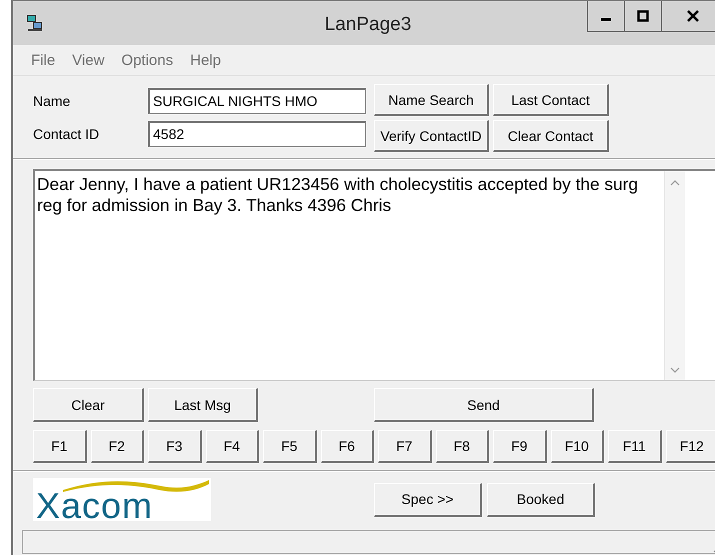  I want to click on message-text: Dear Jenny, I have a patient UR123456 with cholecystitis accepted by the surg reg for admission in Bay 3. Thanks 4396 Chris, so click(338, 195).